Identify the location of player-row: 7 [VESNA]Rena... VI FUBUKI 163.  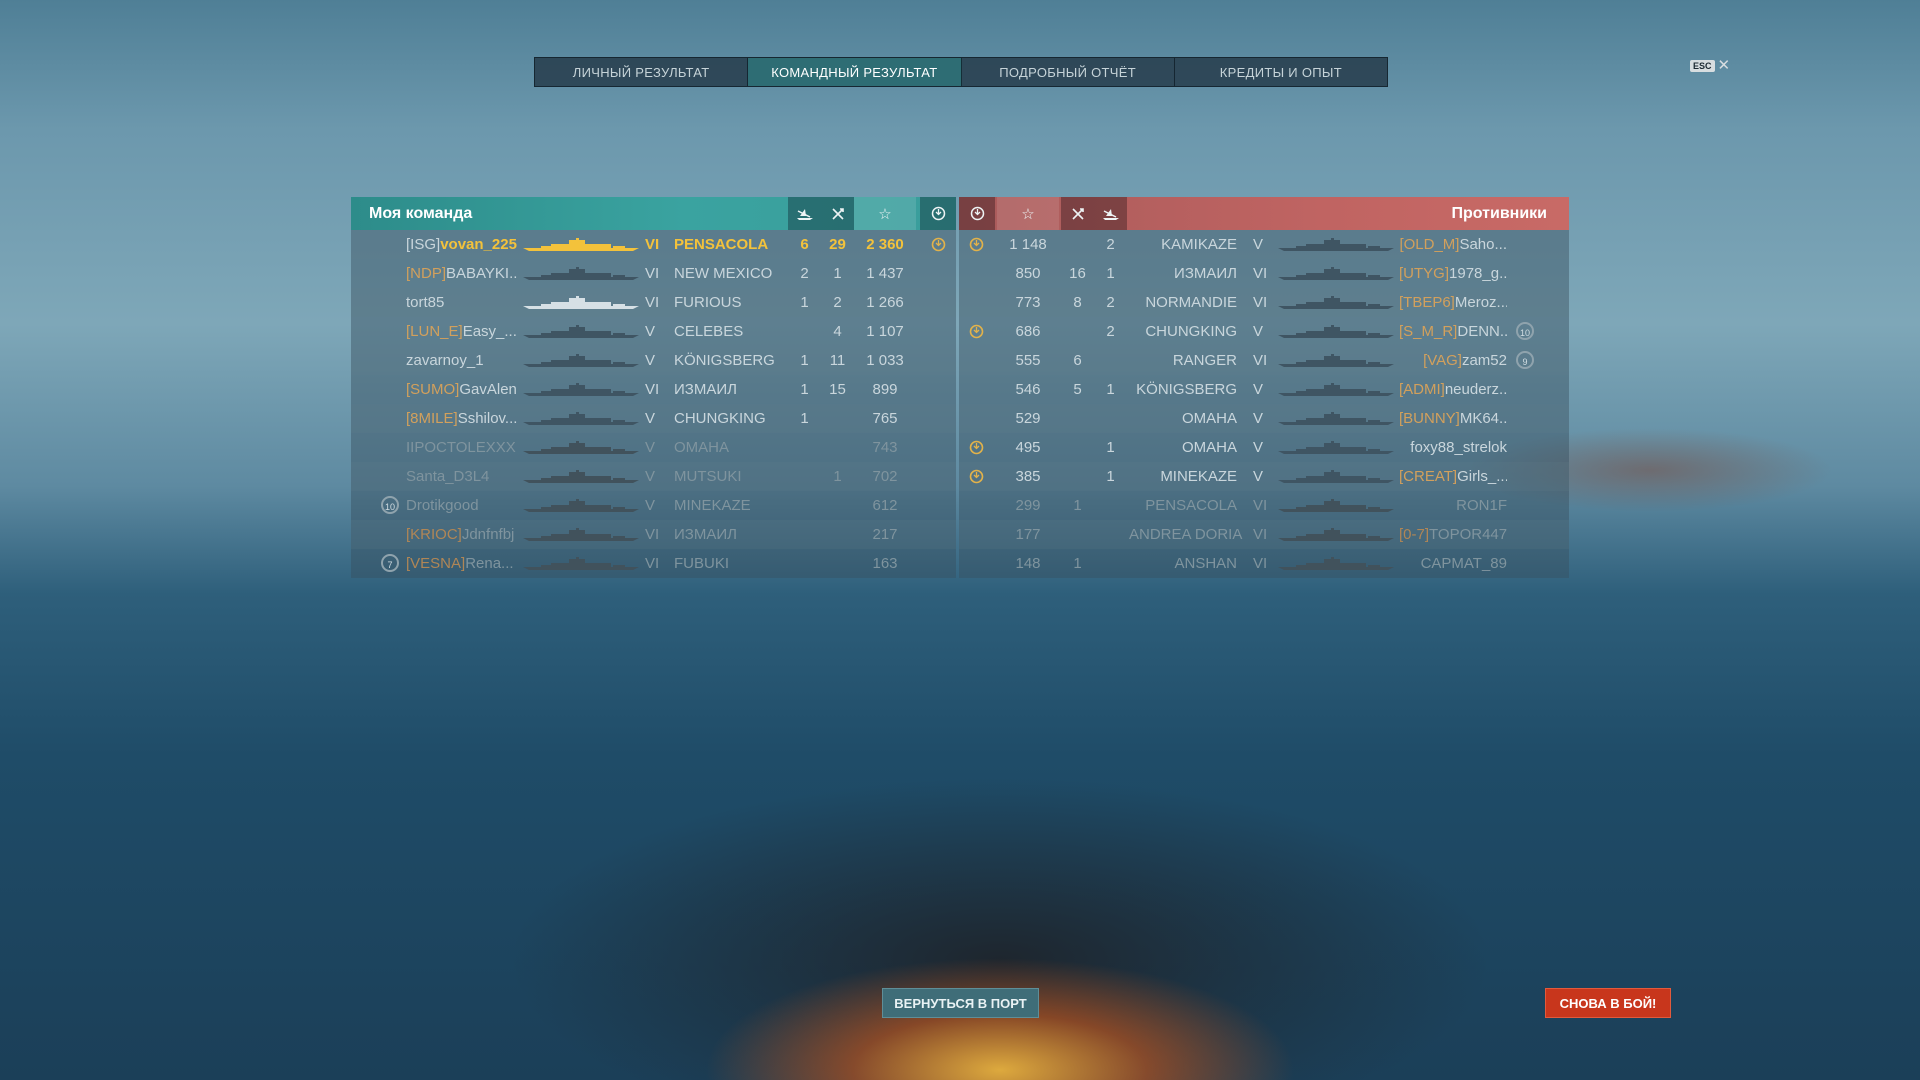
(653, 563).